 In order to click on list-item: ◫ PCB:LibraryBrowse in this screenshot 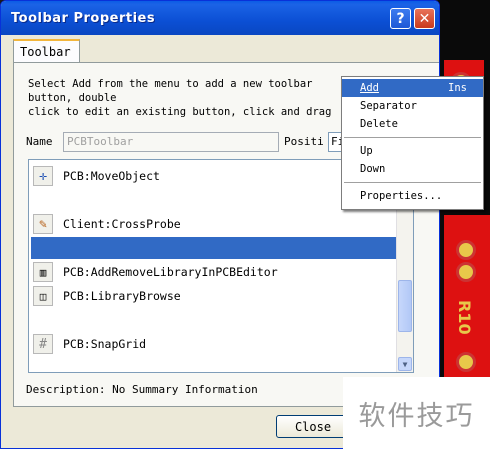, I will do `click(214, 296)`.